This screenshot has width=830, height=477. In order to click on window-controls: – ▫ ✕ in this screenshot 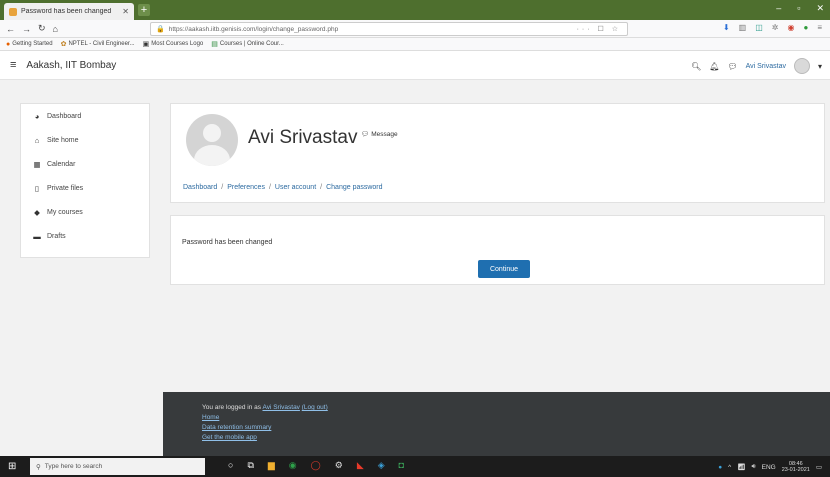, I will do `click(800, 8)`.